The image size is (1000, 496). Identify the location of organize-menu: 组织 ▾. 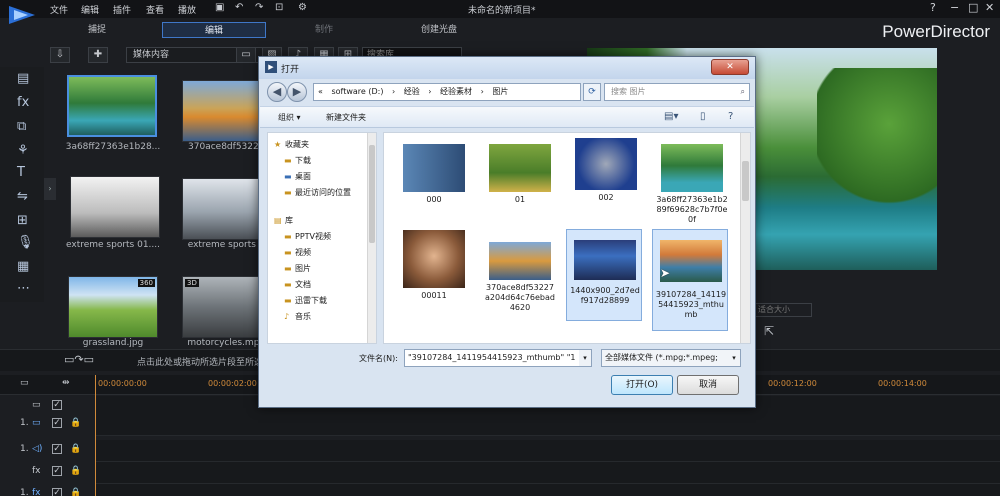
(289, 117).